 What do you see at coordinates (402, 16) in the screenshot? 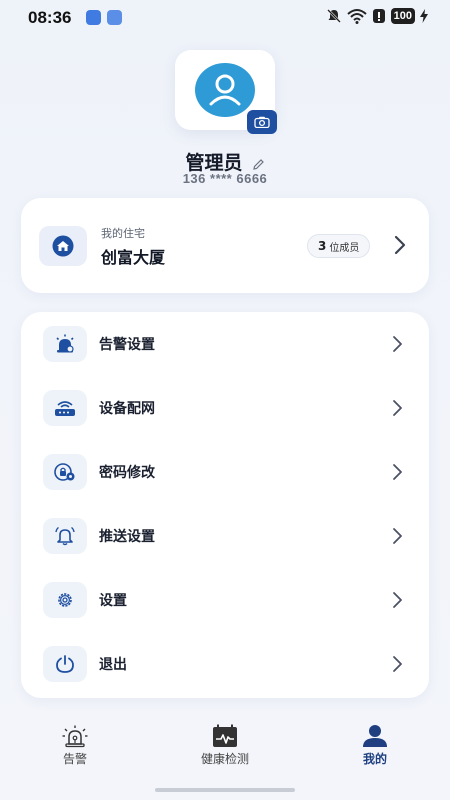
I see `battery-indicator: 100` at bounding box center [402, 16].